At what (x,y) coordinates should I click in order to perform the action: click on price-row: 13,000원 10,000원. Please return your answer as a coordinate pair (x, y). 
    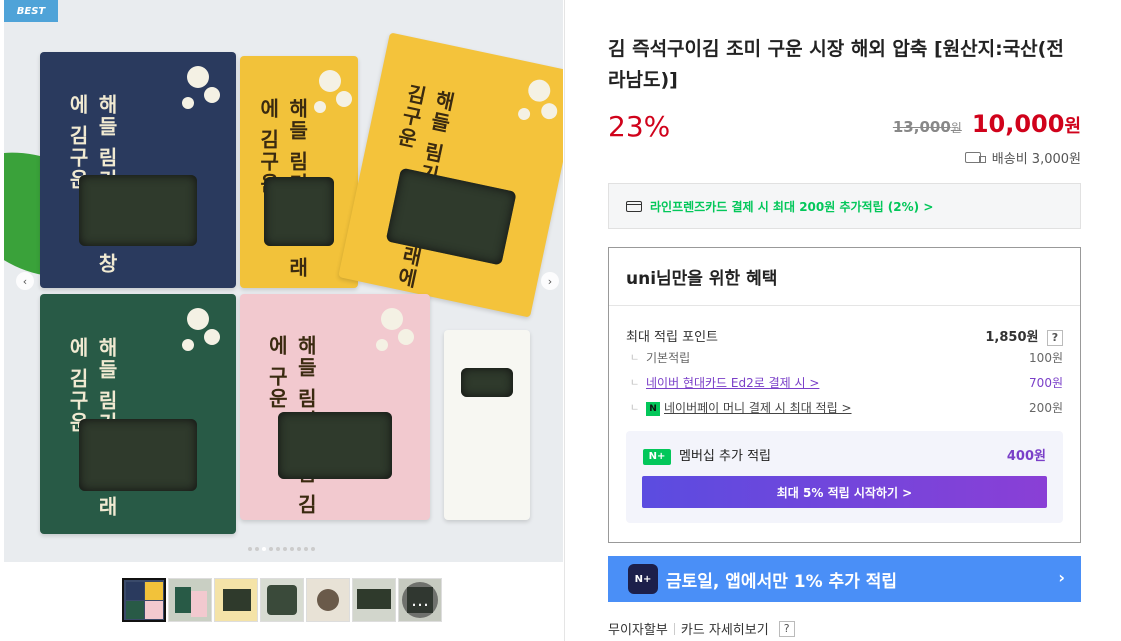
    Looking at the image, I should click on (987, 124).